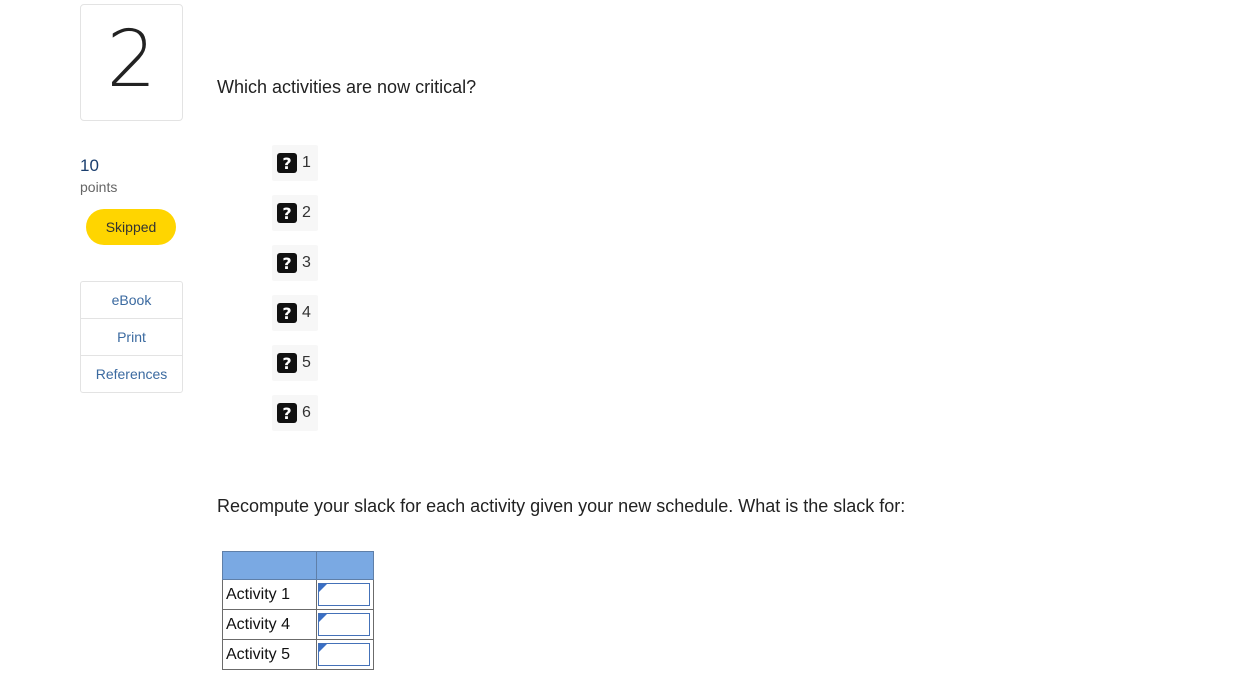  I want to click on question-text: Which activities are now critical?, so click(347, 87).